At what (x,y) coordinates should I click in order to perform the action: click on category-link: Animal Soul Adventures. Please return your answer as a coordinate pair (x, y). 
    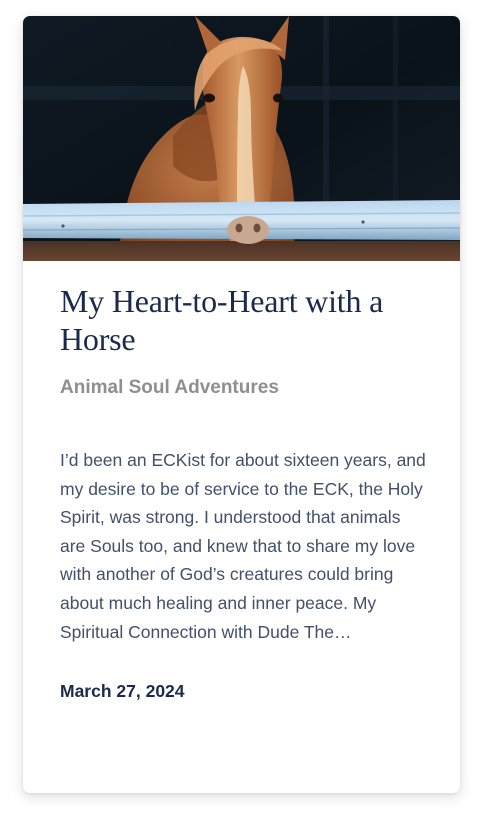
    Looking at the image, I should click on (244, 388).